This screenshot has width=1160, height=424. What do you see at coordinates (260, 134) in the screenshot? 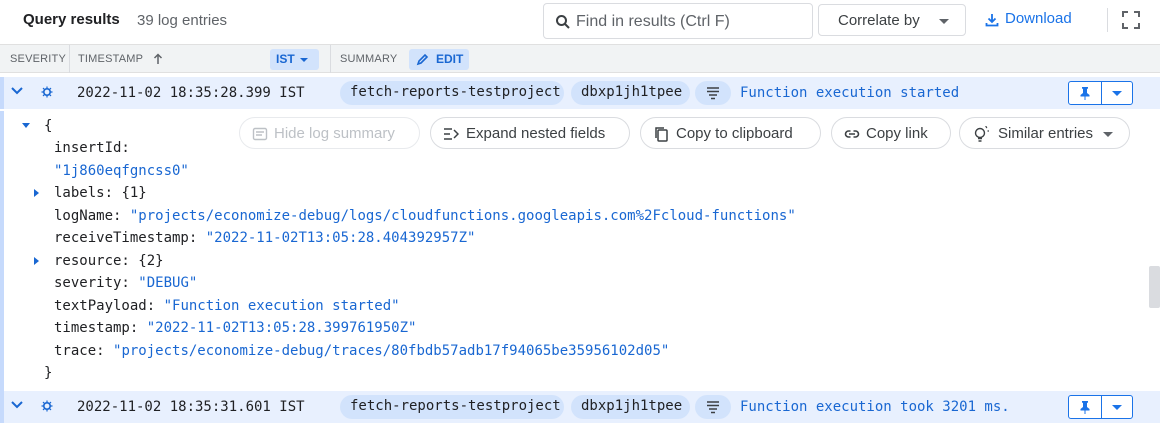
I see `summary-icon` at bounding box center [260, 134].